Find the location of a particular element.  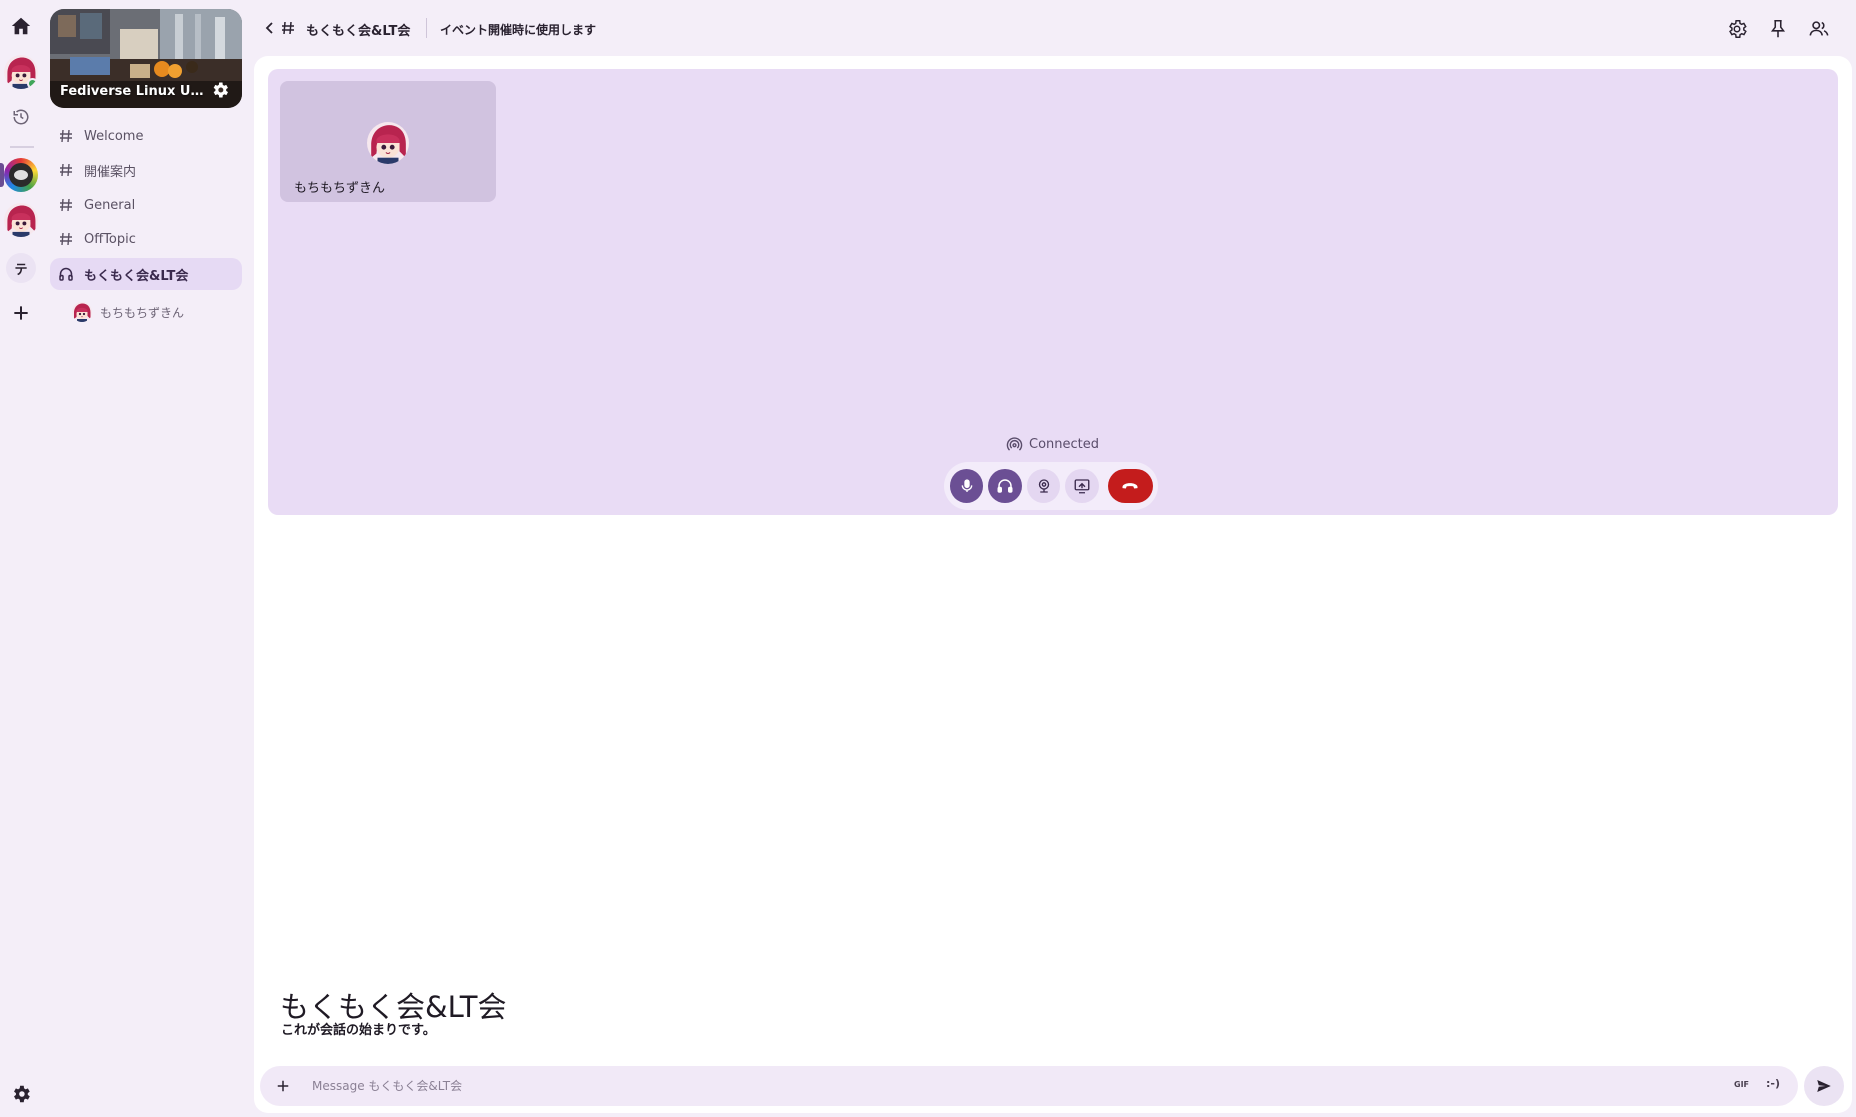

phone-hangup-icon is located at coordinates (1130, 486).